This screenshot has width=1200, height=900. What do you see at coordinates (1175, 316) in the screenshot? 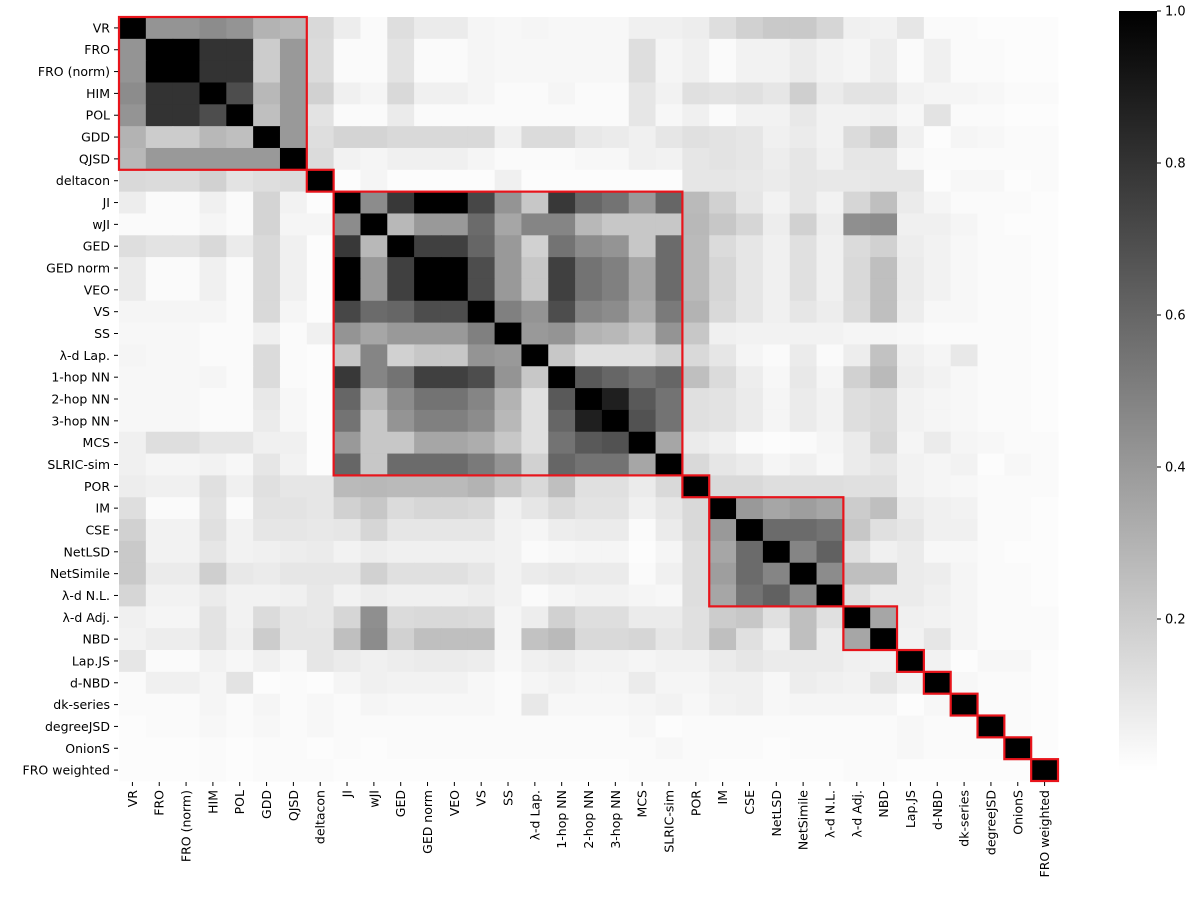
I see `colorbar-tick-label: 0.6` at bounding box center [1175, 316].